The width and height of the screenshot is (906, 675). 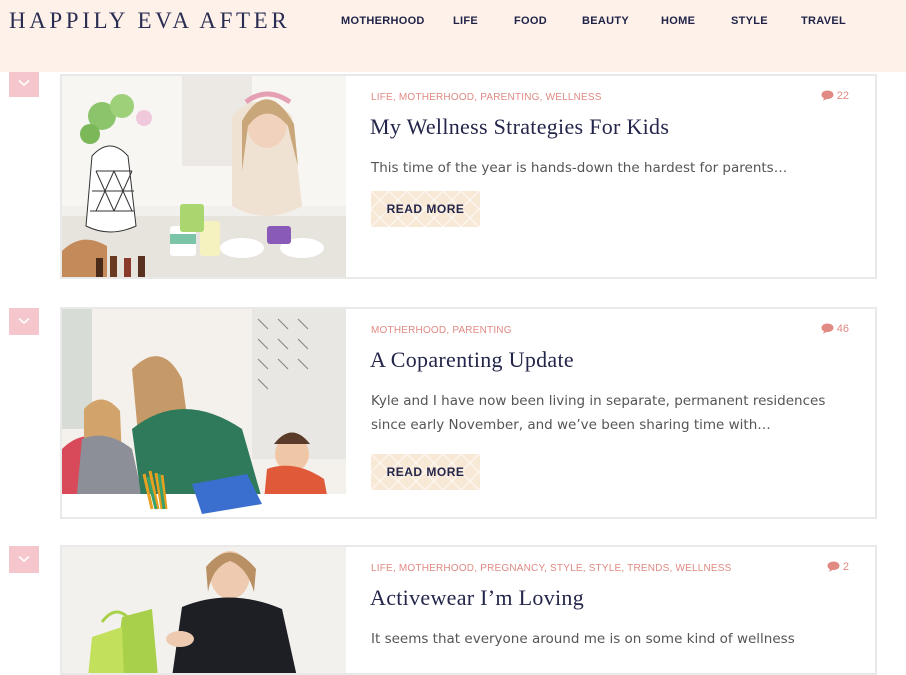 I want to click on post-title: A Coparenting Update, so click(x=472, y=360).